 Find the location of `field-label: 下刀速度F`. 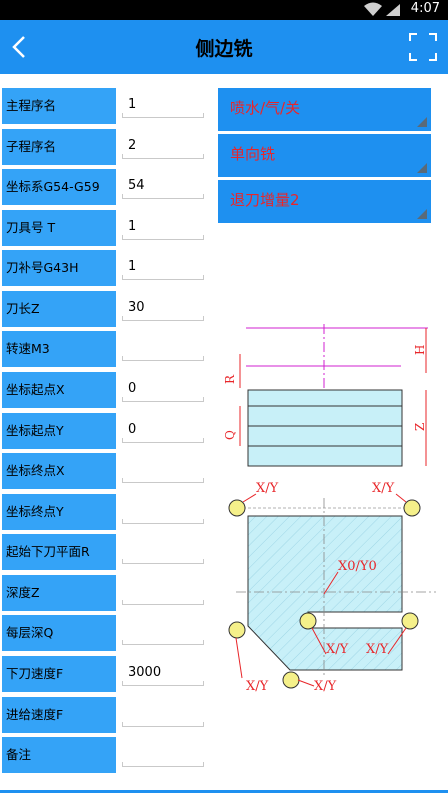

field-label: 下刀速度F is located at coordinates (59, 674).